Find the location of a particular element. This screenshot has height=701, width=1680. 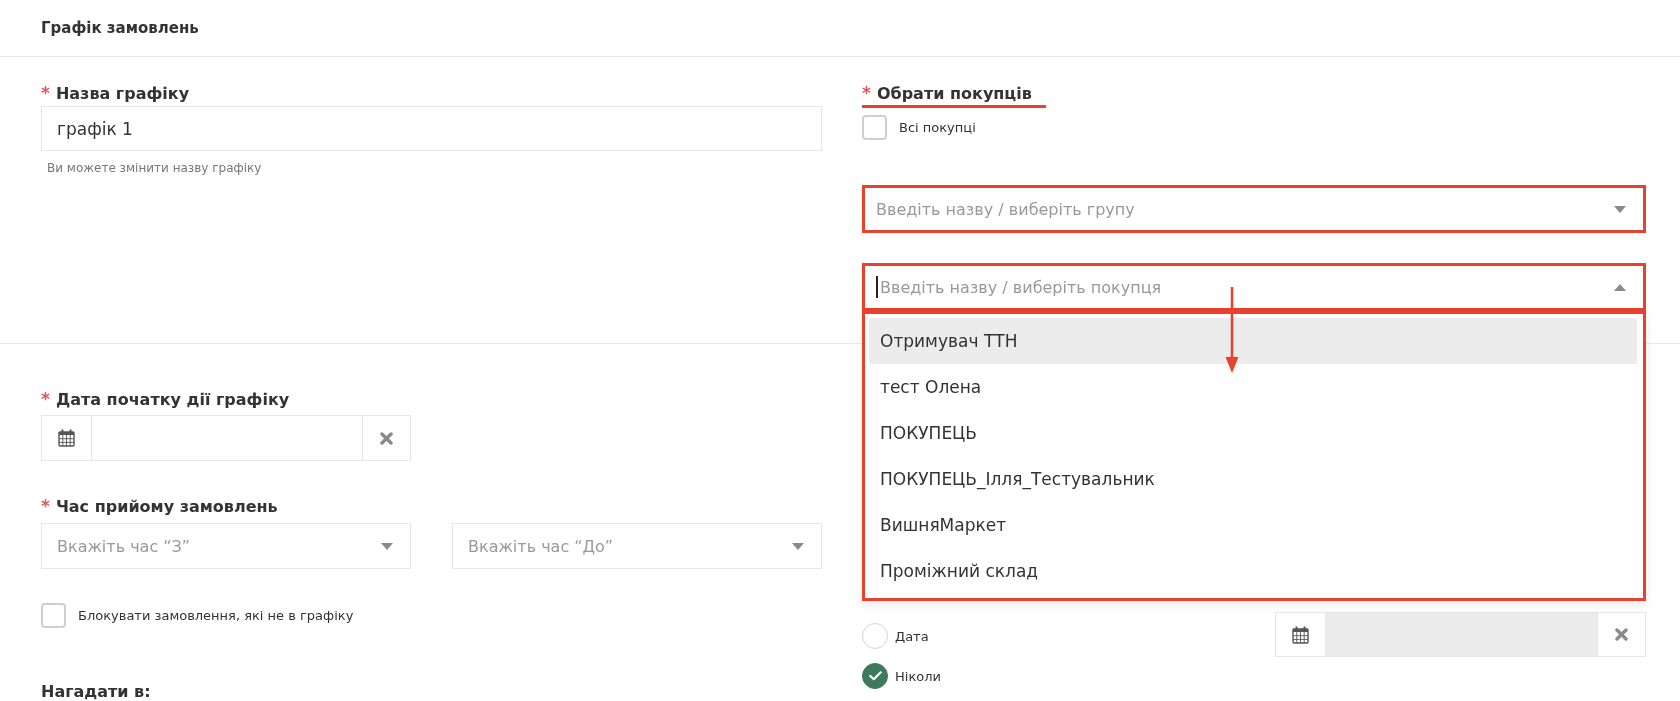

field-label: Нагадати в: is located at coordinates (96, 691).